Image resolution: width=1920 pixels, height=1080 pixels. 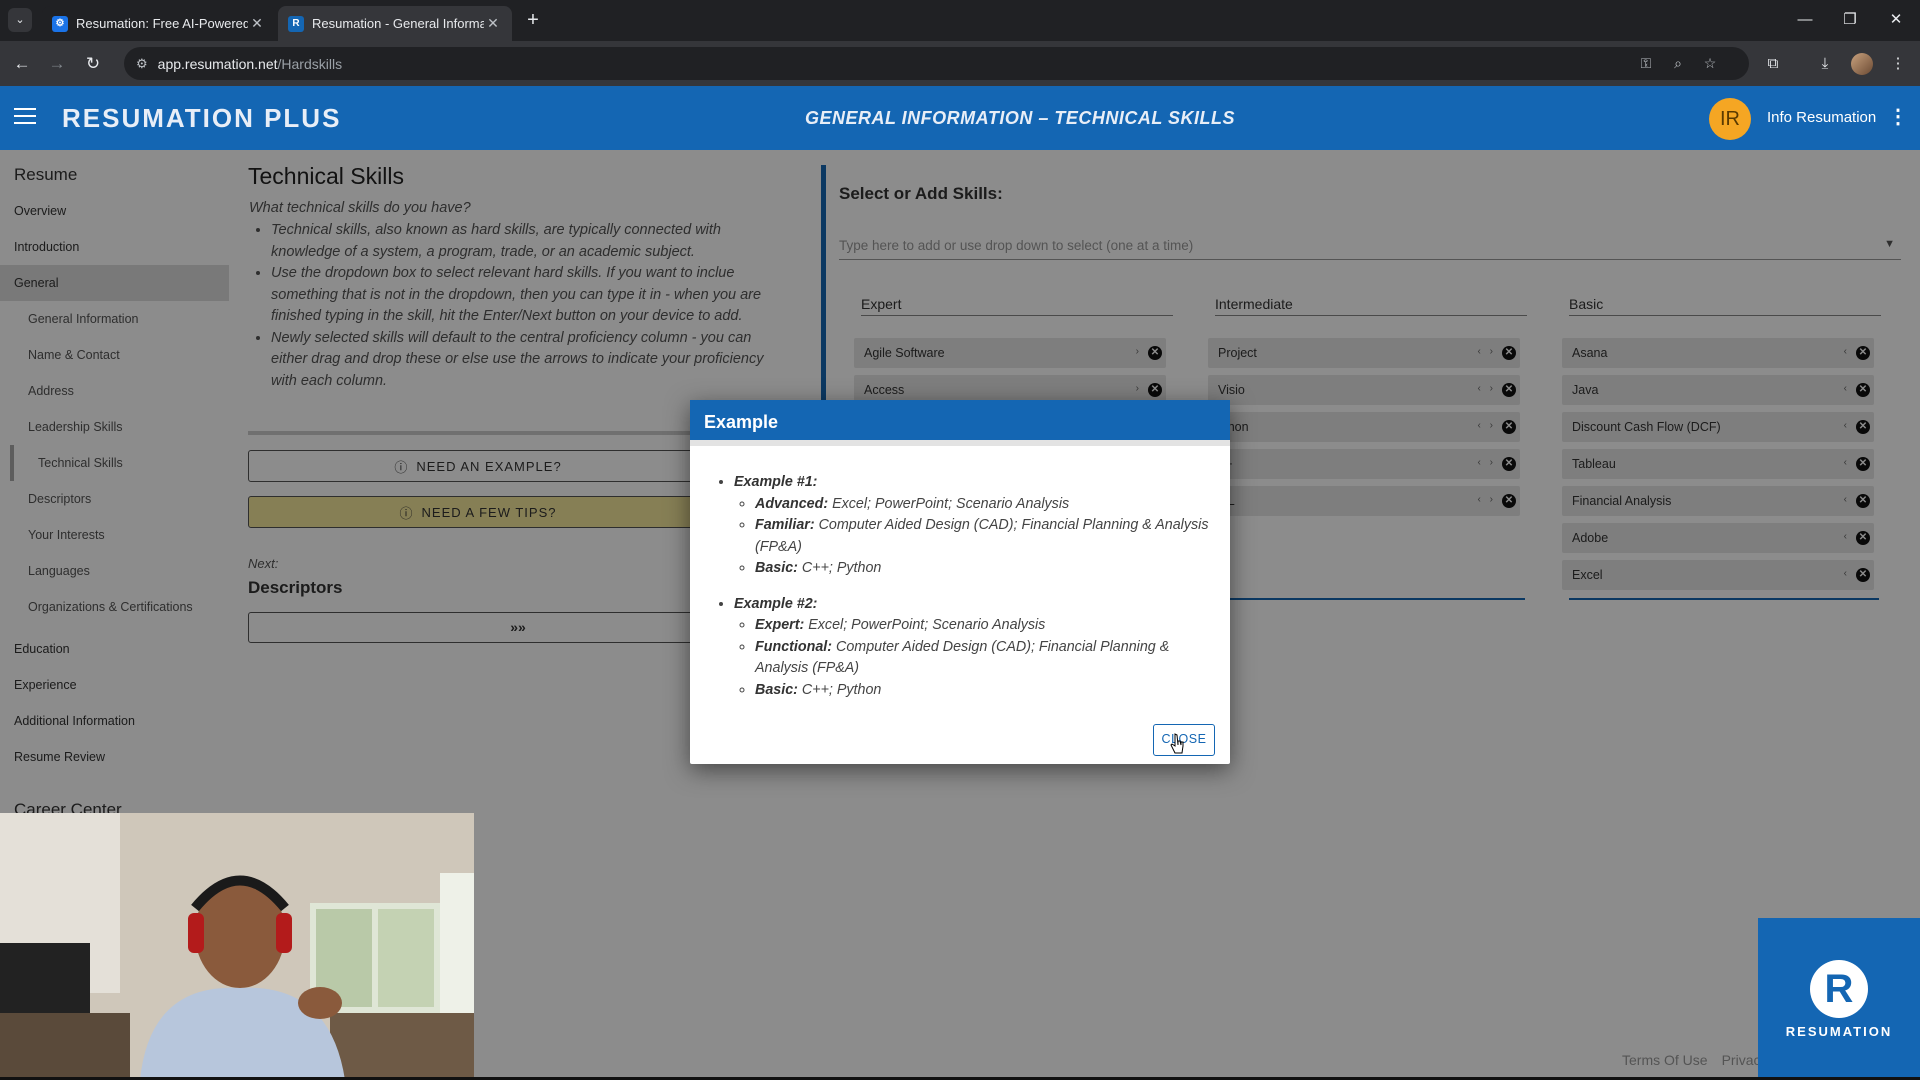 I want to click on bookmark-star-icon: ☆, so click(x=1710, y=63).